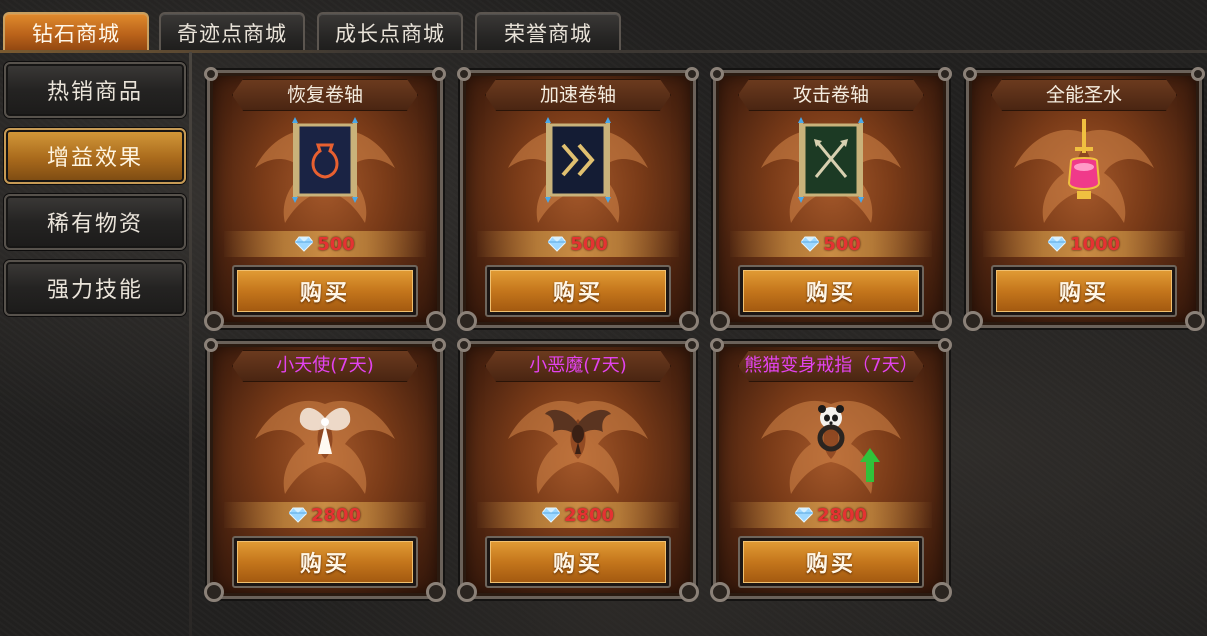  Describe the element at coordinates (95, 156) in the screenshot. I see `sidebar-item-buffs: 增益效果` at that location.